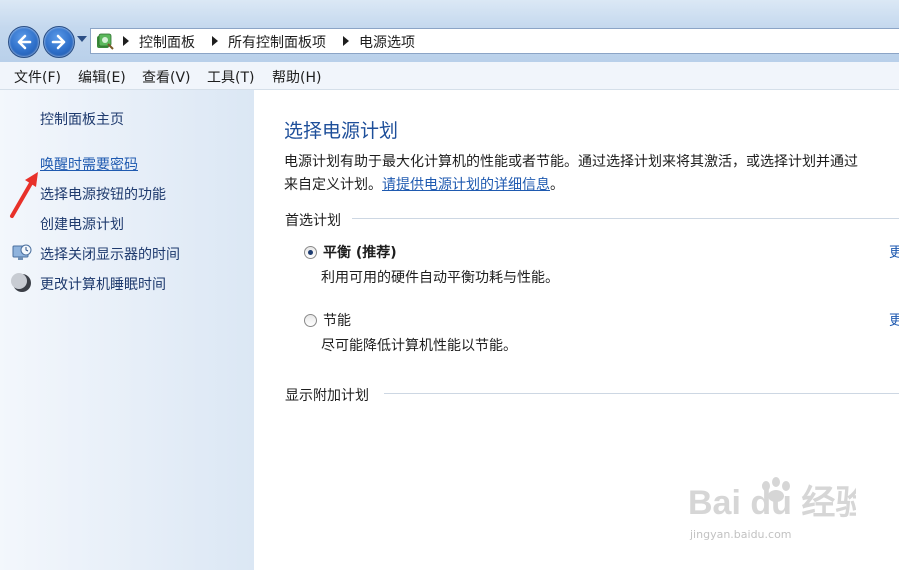 Image resolution: width=899 pixels, height=570 pixels. Describe the element at coordinates (341, 131) in the screenshot. I see `page-title: 选择电源计划` at that location.